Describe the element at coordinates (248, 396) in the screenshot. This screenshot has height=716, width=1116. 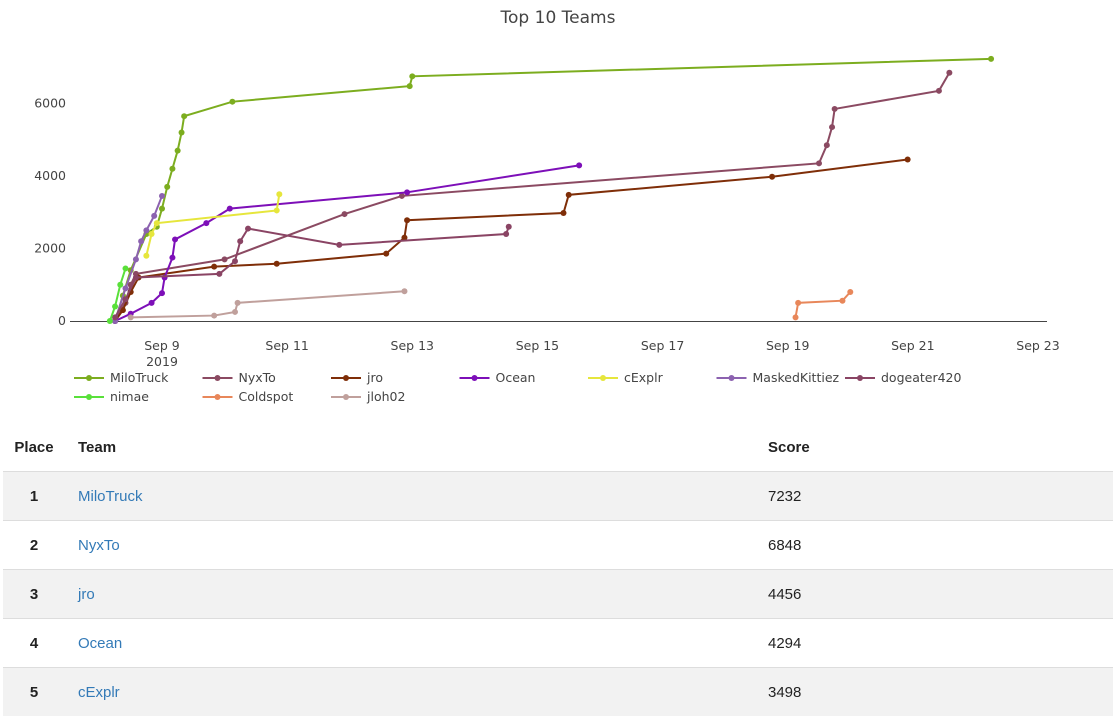
I see `legend-item: Coldspot` at that location.